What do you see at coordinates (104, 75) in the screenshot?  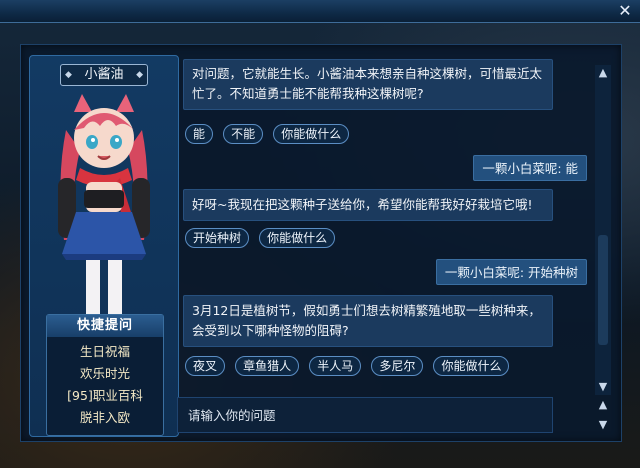 I see `character-name: 小酱油` at bounding box center [104, 75].